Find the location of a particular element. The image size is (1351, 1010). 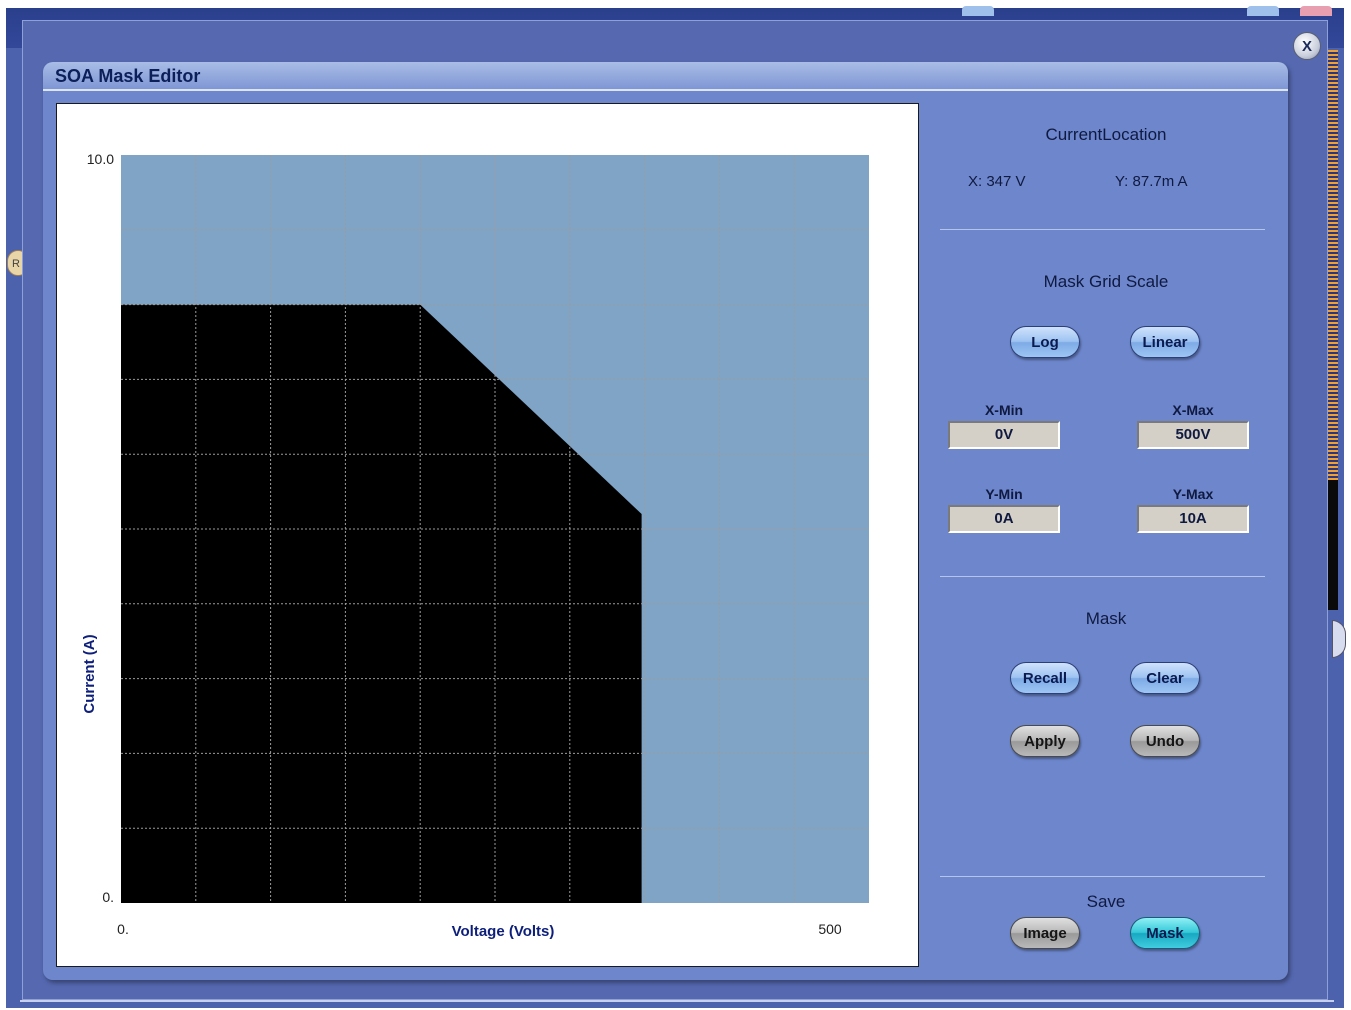

save-image-button: Image is located at coordinates (1045, 933).